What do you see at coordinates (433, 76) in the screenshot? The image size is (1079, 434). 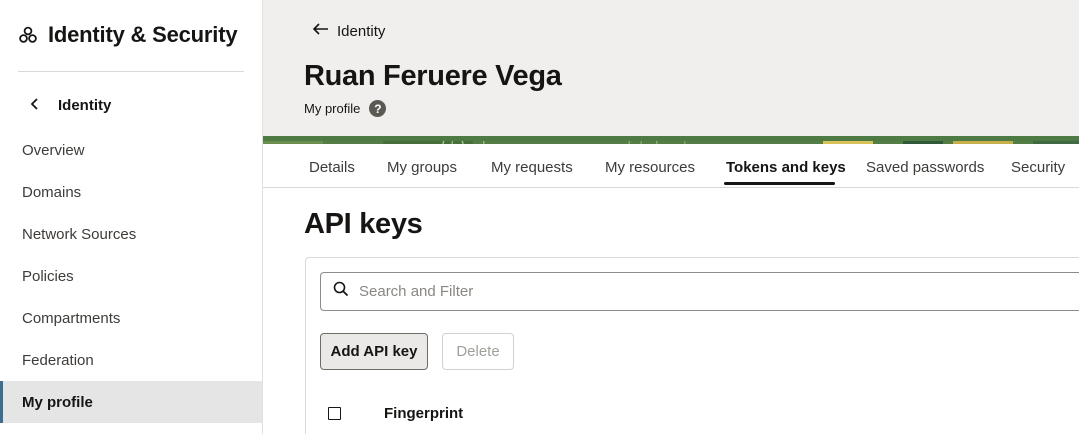 I see `page-title: Ruan Feruere Vega` at bounding box center [433, 76].